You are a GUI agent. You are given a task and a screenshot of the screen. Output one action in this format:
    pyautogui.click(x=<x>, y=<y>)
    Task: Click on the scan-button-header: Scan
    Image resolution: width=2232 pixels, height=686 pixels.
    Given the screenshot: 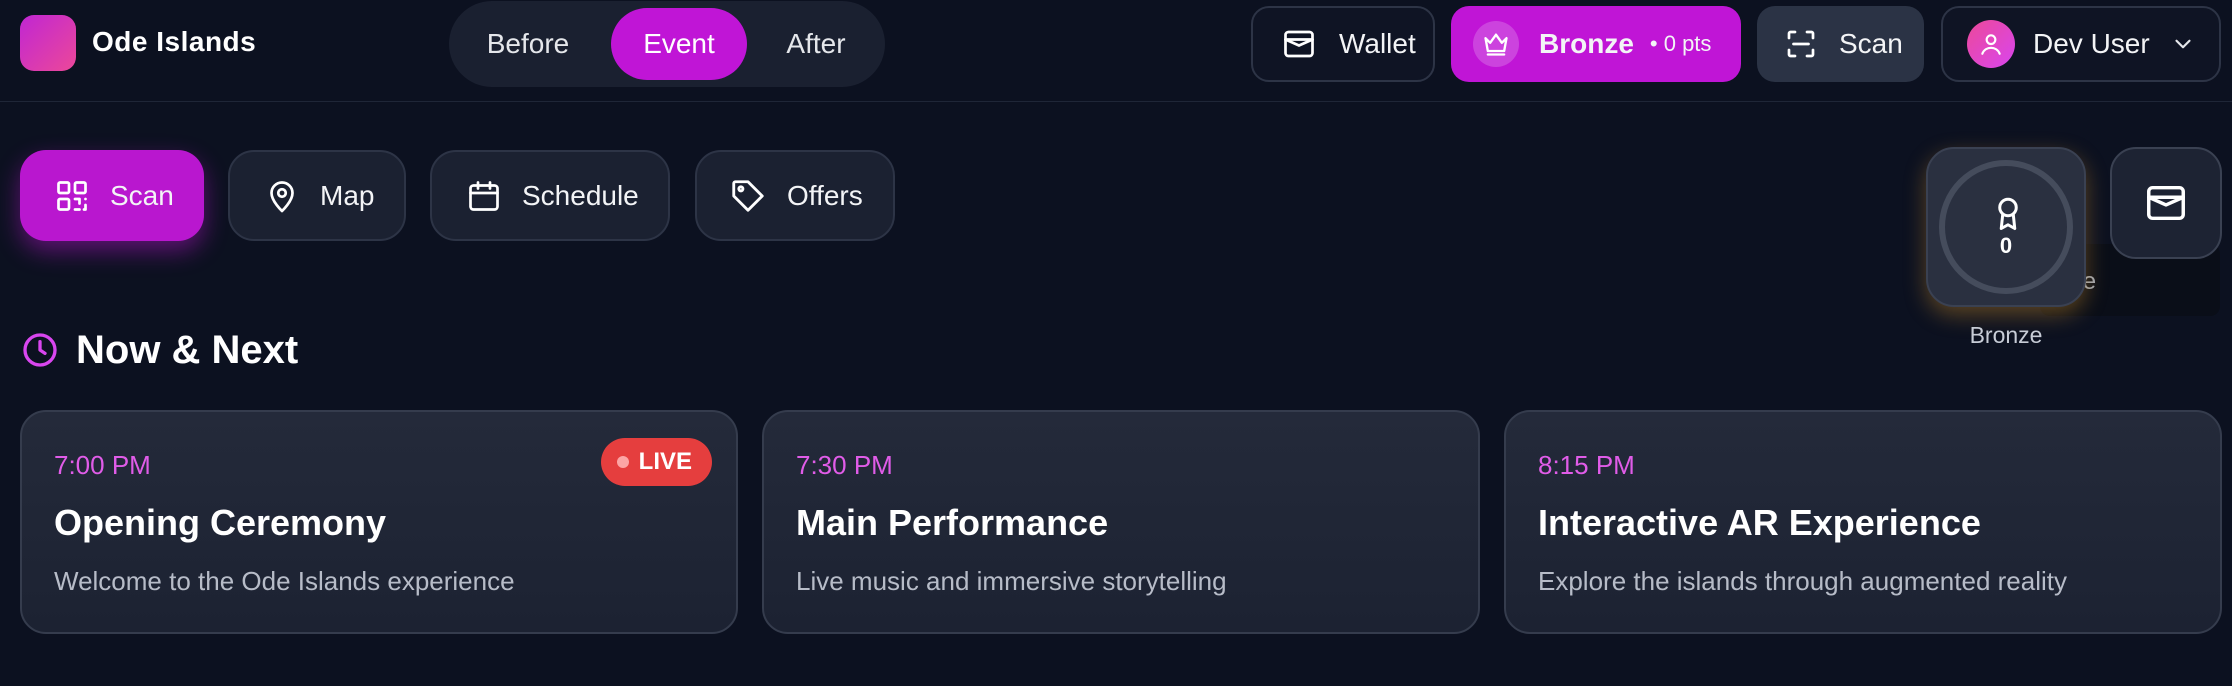 What is the action you would take?
    pyautogui.click(x=1840, y=44)
    